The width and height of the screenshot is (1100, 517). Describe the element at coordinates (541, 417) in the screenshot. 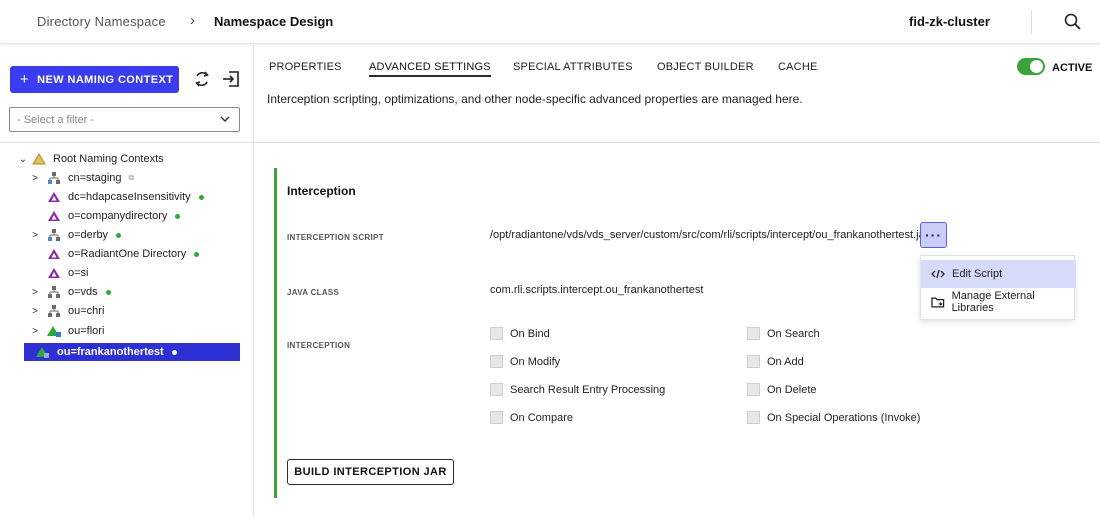

I see `checkbox-label: On Compare` at that location.